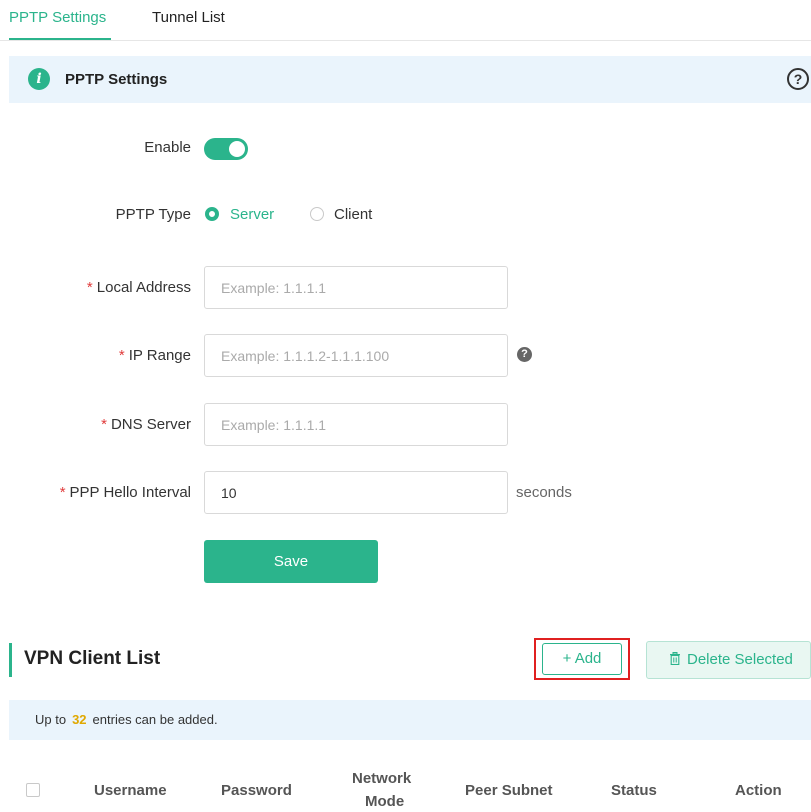 Image resolution: width=811 pixels, height=812 pixels. Describe the element at coordinates (167, 147) in the screenshot. I see `enable-label: Enable` at that location.